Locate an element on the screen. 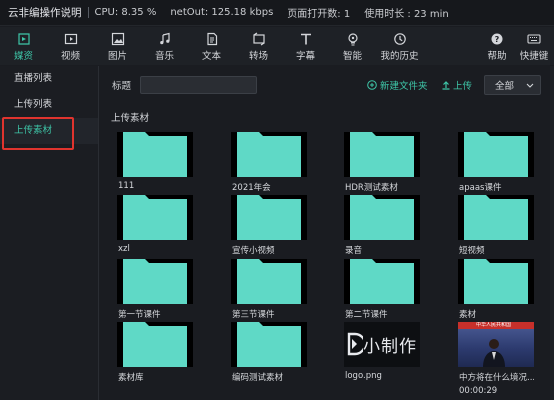  tab-history-label: 我的历史 is located at coordinates (399, 56).